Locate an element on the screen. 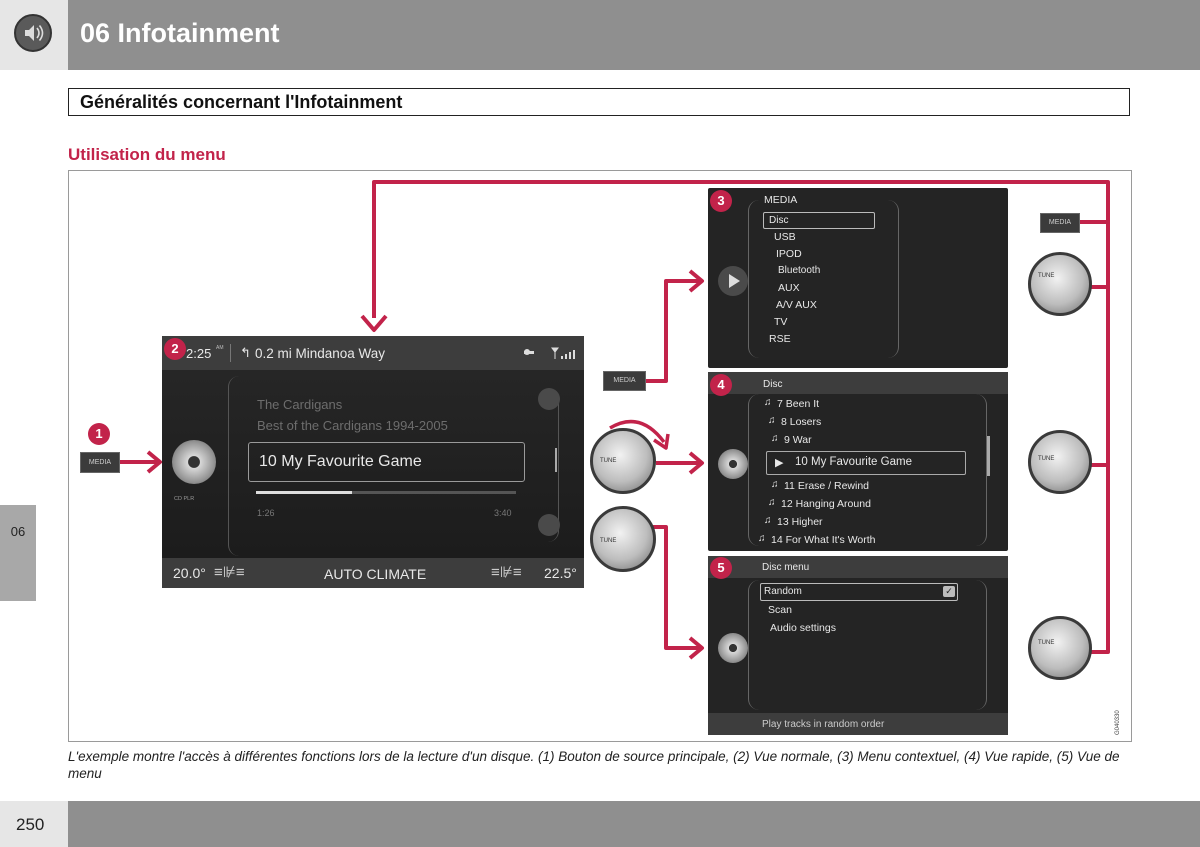 The height and width of the screenshot is (847, 1200). turn-arrow-icon: ↰ is located at coordinates (245, 352).